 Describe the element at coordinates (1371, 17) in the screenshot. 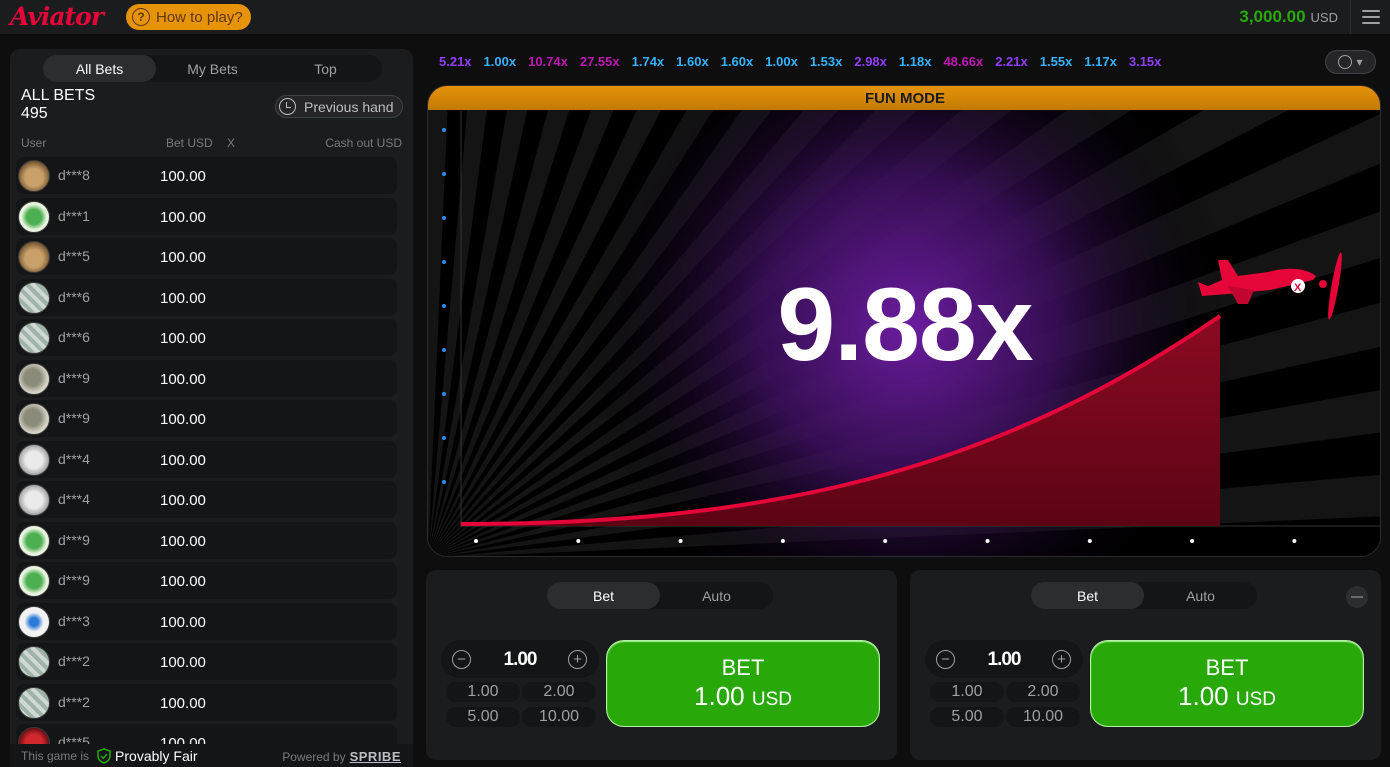

I see `hamburger-menu-icon` at that location.